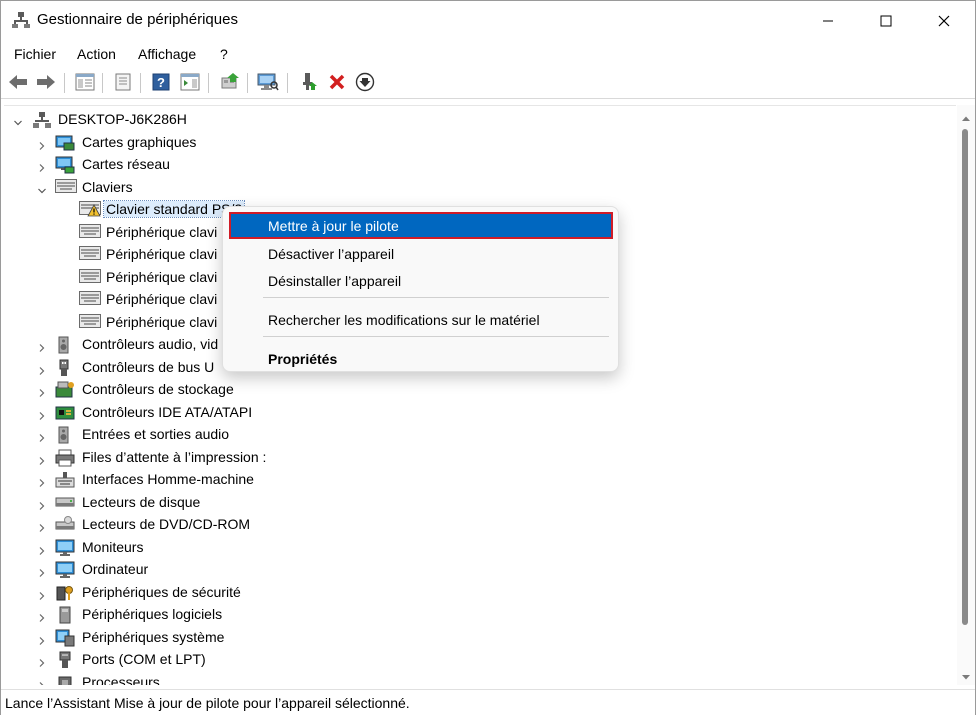 This screenshot has height=715, width=976. Describe the element at coordinates (828, 21) in the screenshot. I see `minimize-button` at that location.